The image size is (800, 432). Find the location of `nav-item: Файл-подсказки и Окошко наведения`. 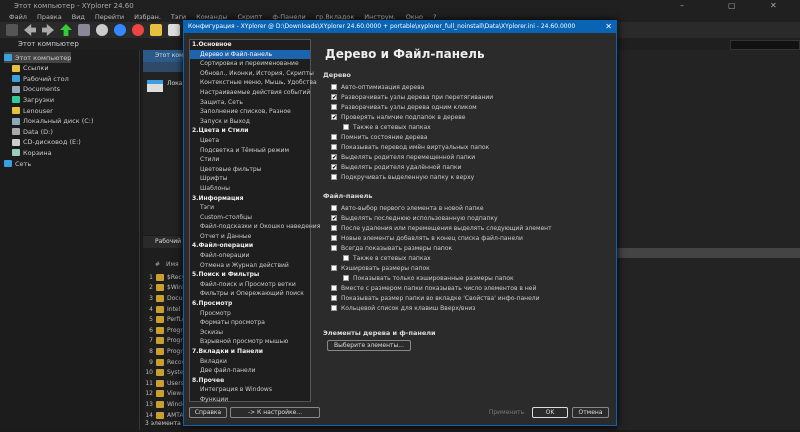

nav-item: Файл-подсказки и Окошко наведения is located at coordinates (255, 227).